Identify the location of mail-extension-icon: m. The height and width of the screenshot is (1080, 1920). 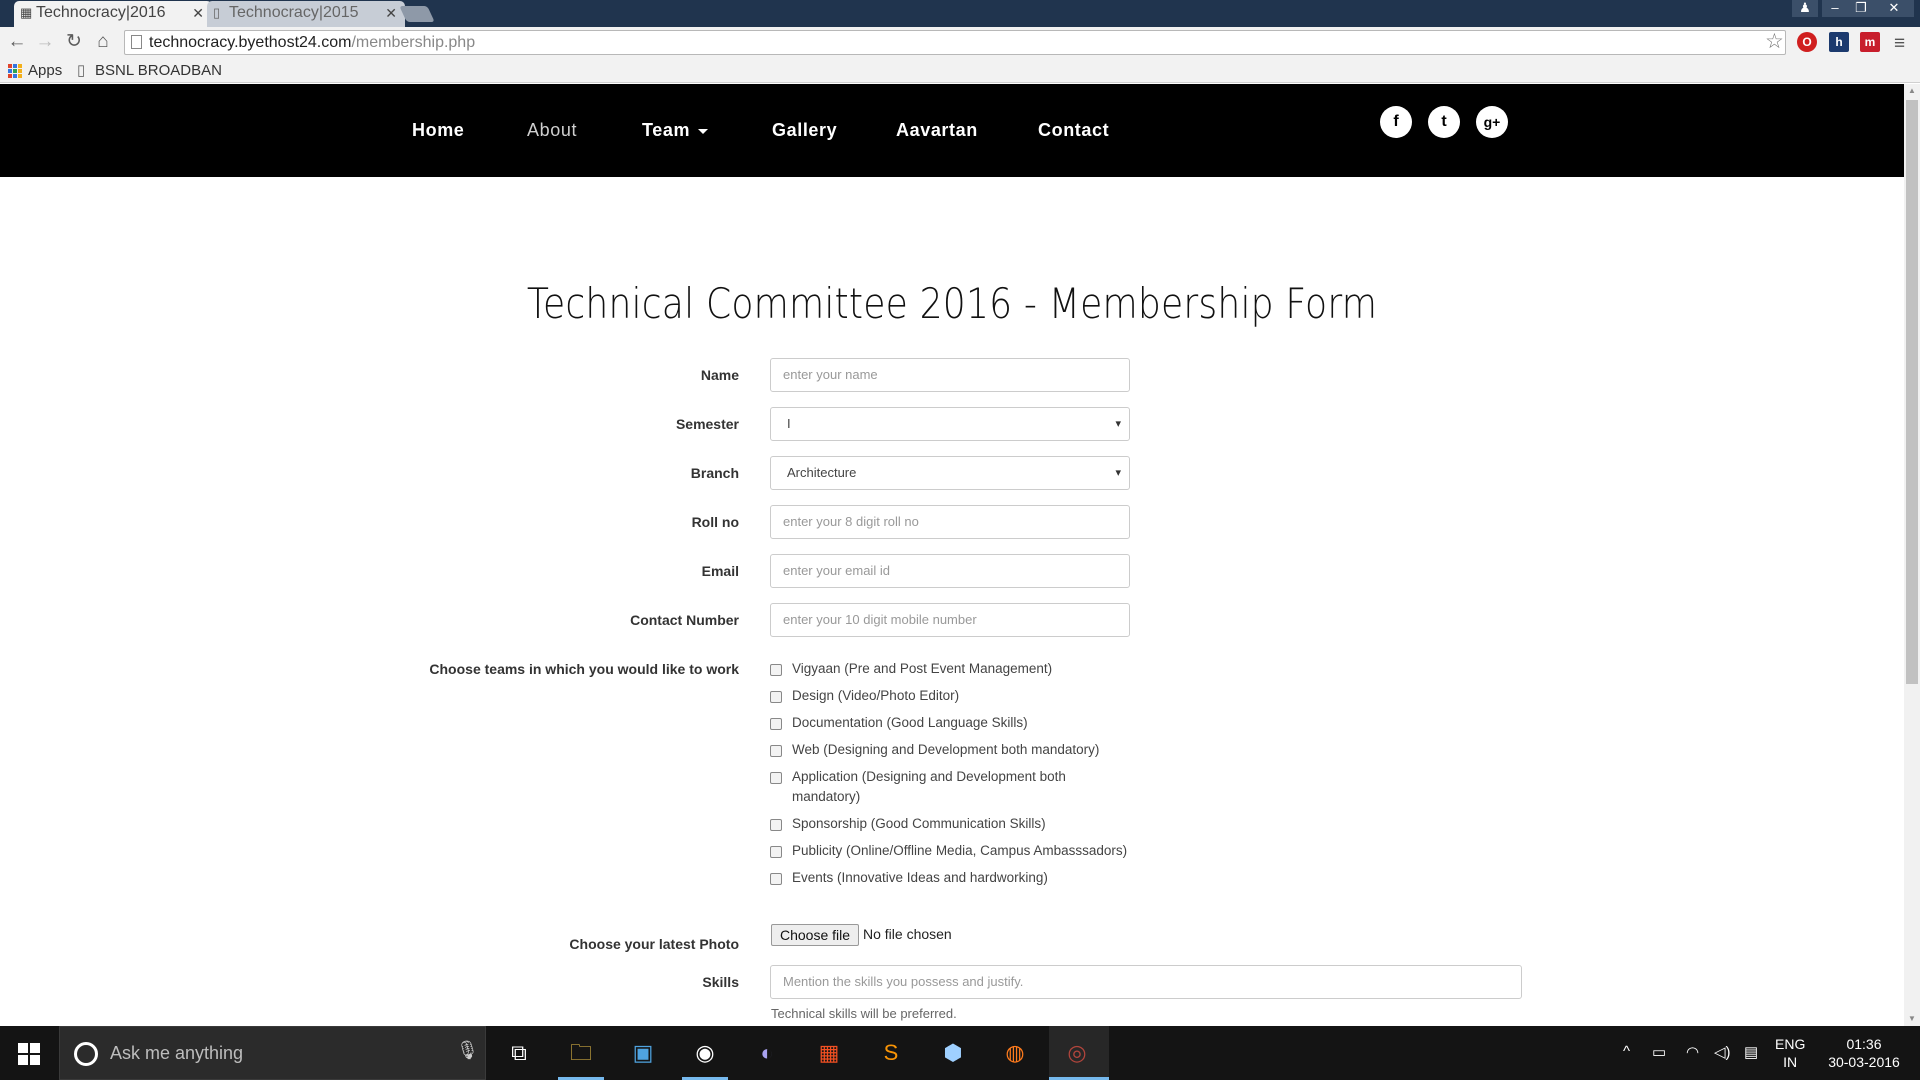
(1870, 42).